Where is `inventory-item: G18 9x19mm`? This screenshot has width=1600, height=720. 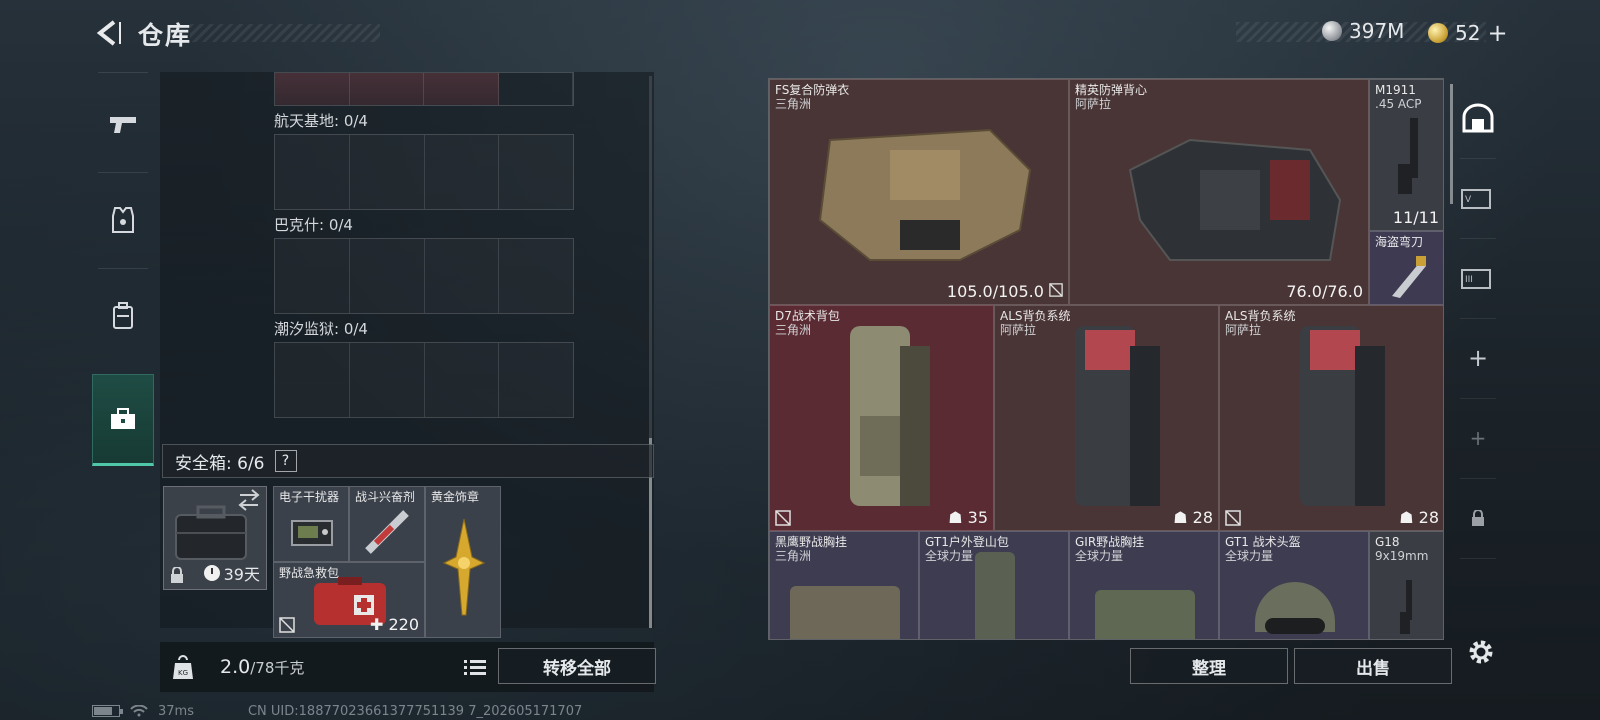
inventory-item: G18 9x19mm is located at coordinates (1406, 585).